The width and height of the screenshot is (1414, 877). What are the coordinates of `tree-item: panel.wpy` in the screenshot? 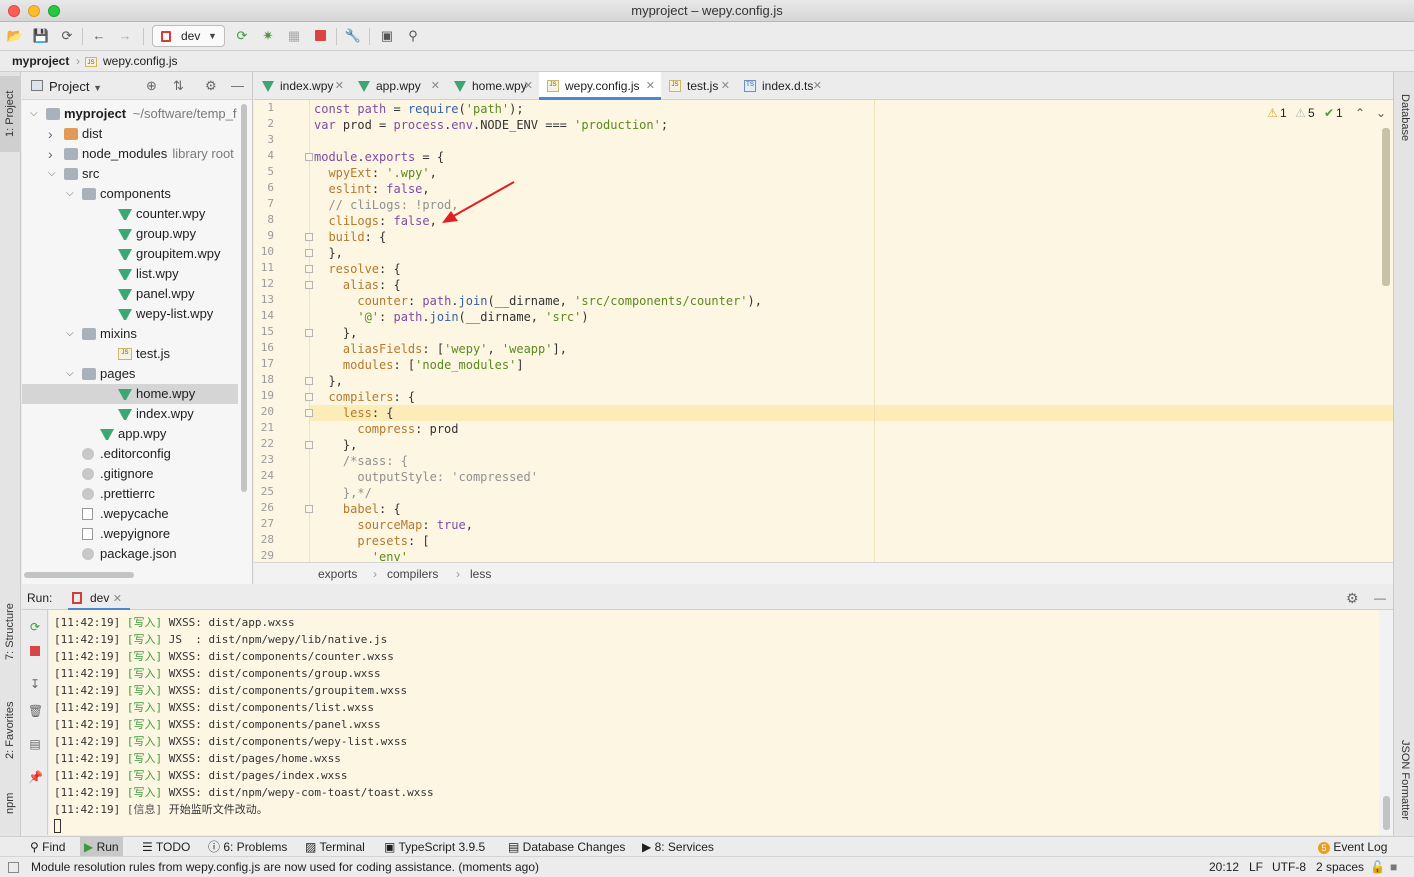 It's located at (130, 294).